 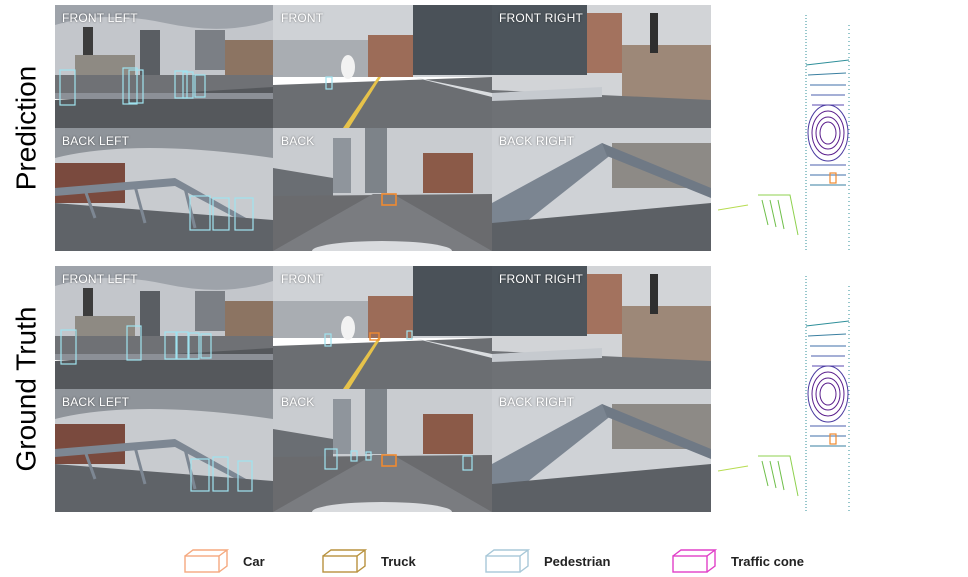 What do you see at coordinates (368, 561) in the screenshot?
I see `legend-item-truck: Truck` at bounding box center [368, 561].